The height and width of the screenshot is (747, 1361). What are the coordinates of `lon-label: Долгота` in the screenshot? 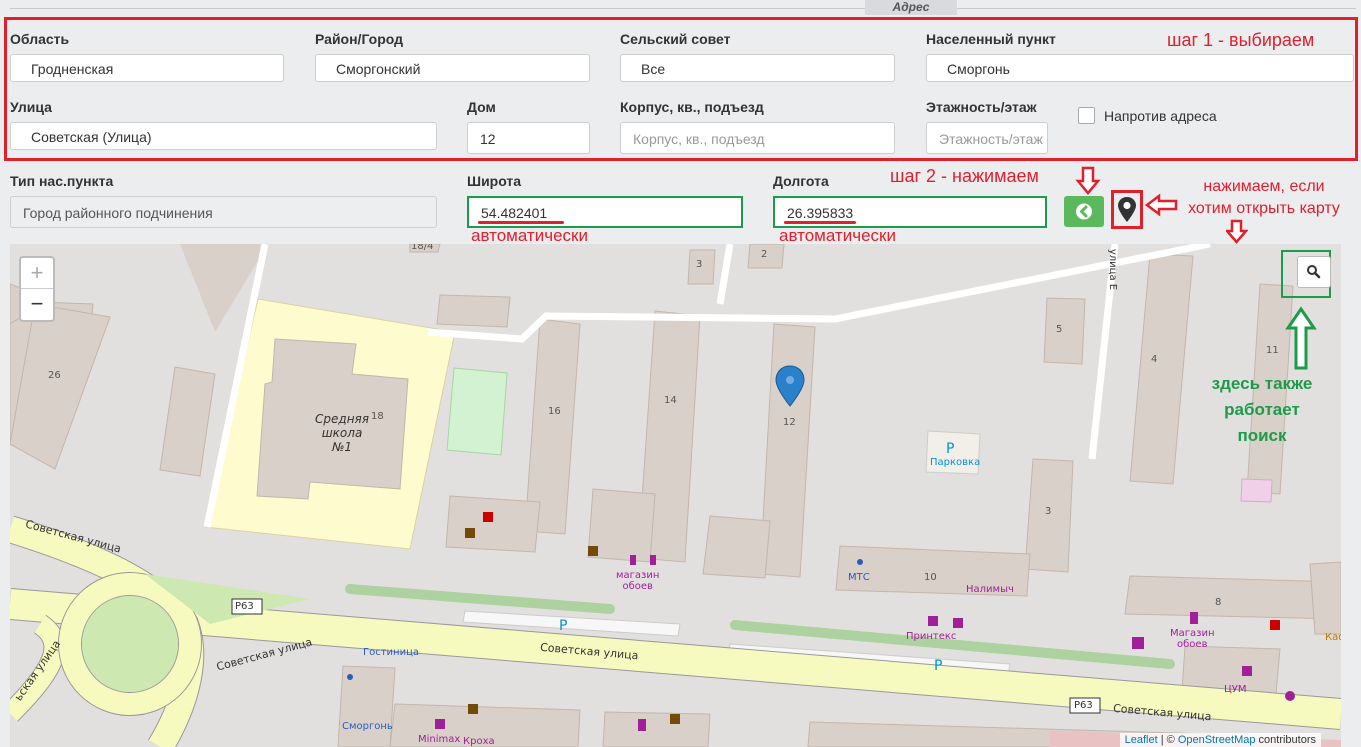 It's located at (801, 181).